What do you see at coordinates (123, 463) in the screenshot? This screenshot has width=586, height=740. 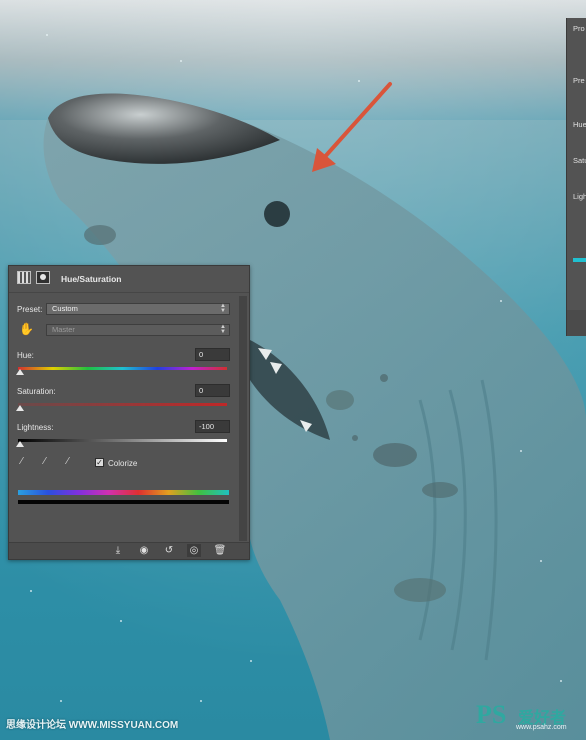 I see `colorize-label: Colorize` at bounding box center [123, 463].